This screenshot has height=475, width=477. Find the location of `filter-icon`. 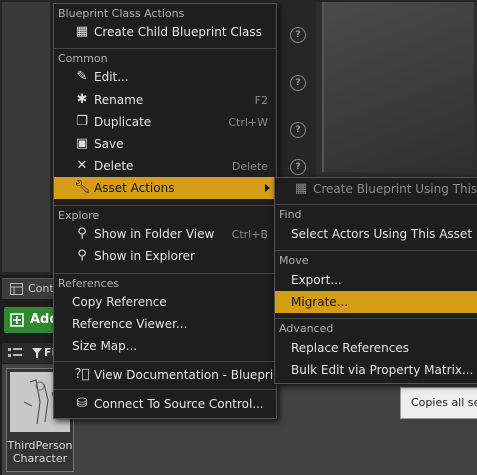

filter-icon is located at coordinates (37, 353).